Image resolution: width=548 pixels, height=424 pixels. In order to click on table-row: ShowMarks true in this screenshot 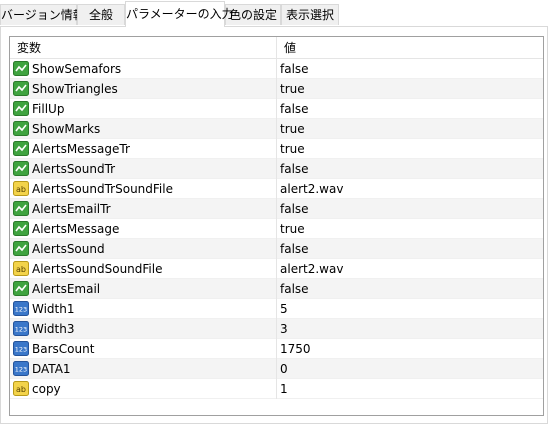, I will do `click(276, 129)`.